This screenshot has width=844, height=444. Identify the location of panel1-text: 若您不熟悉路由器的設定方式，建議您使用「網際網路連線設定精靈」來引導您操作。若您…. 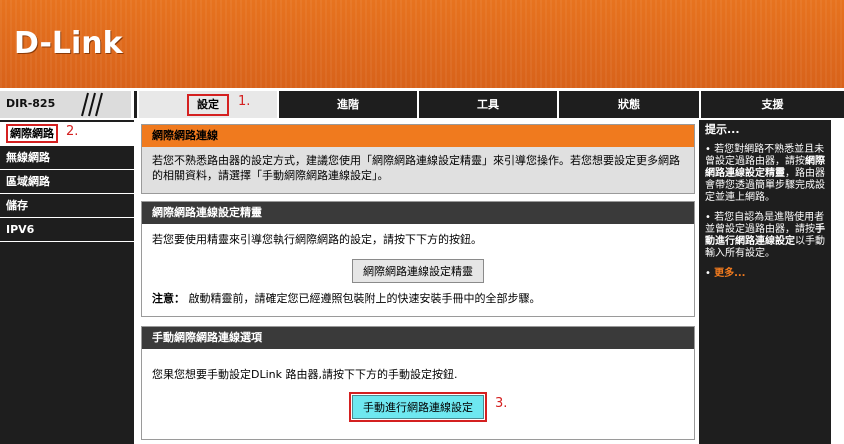
(416, 168).